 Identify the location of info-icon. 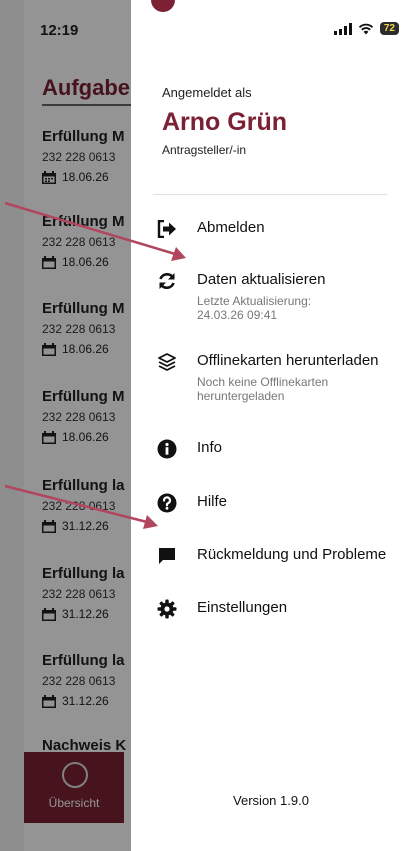
(167, 449).